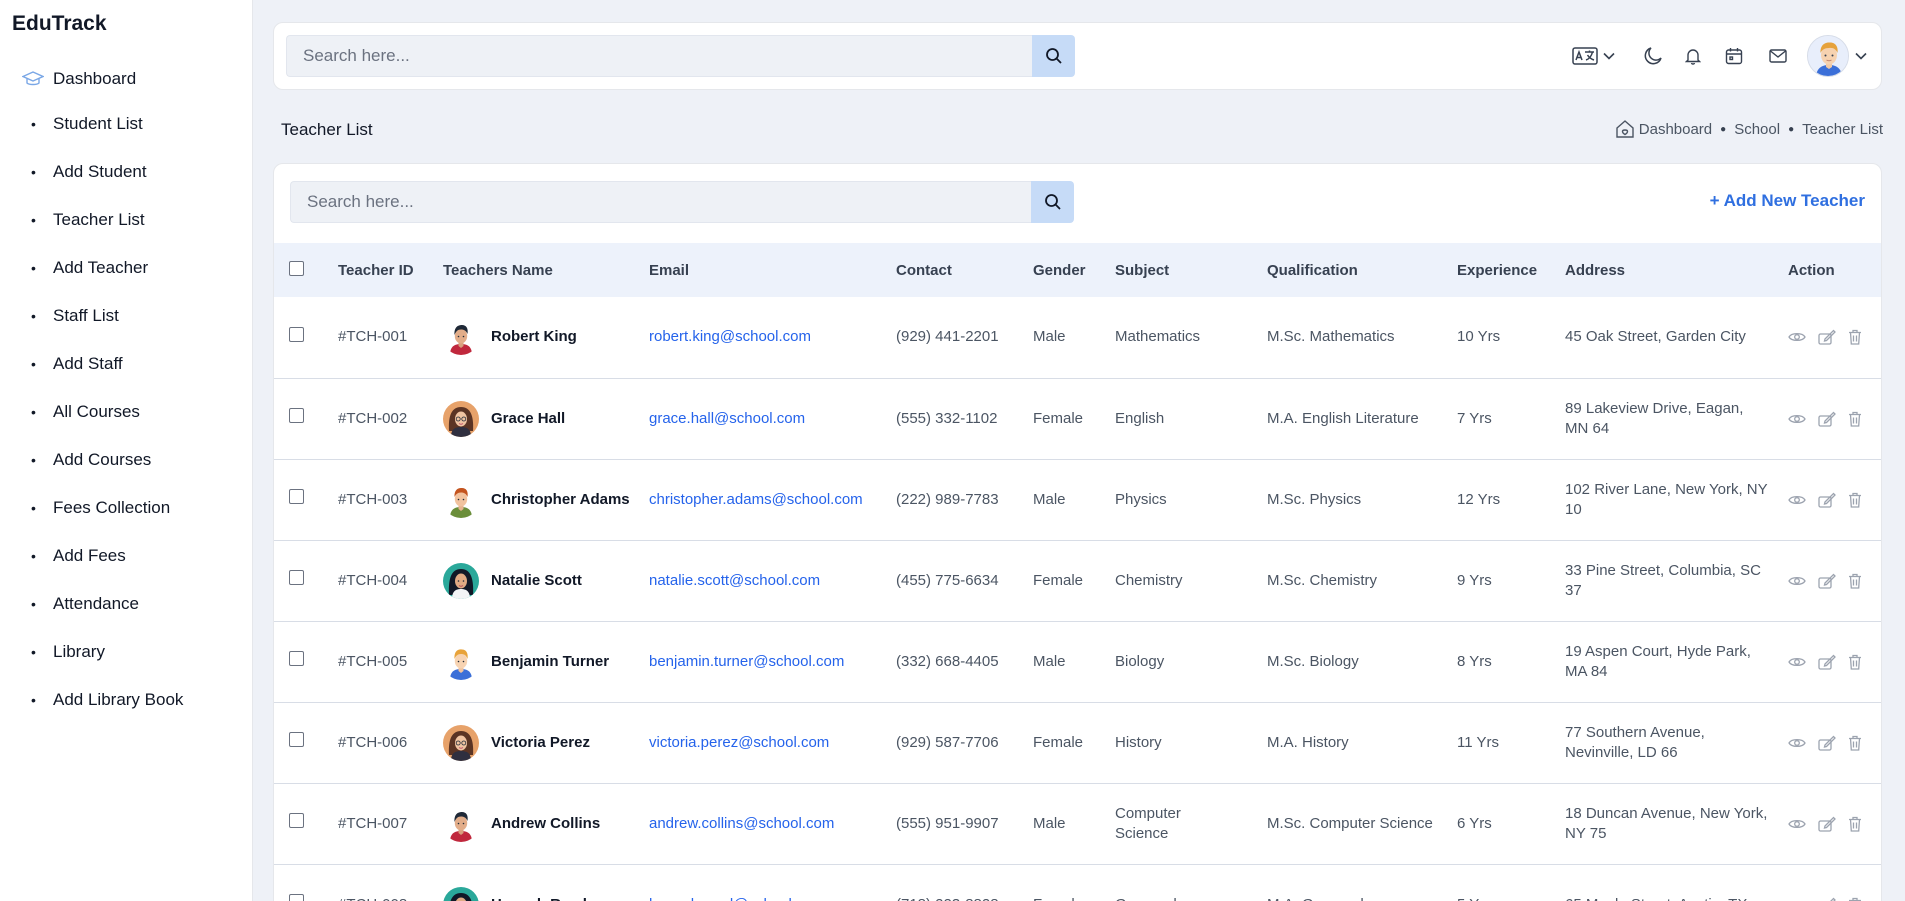 The image size is (1905, 901). Describe the element at coordinates (296, 268) in the screenshot. I see `select-all-checkbox` at that location.